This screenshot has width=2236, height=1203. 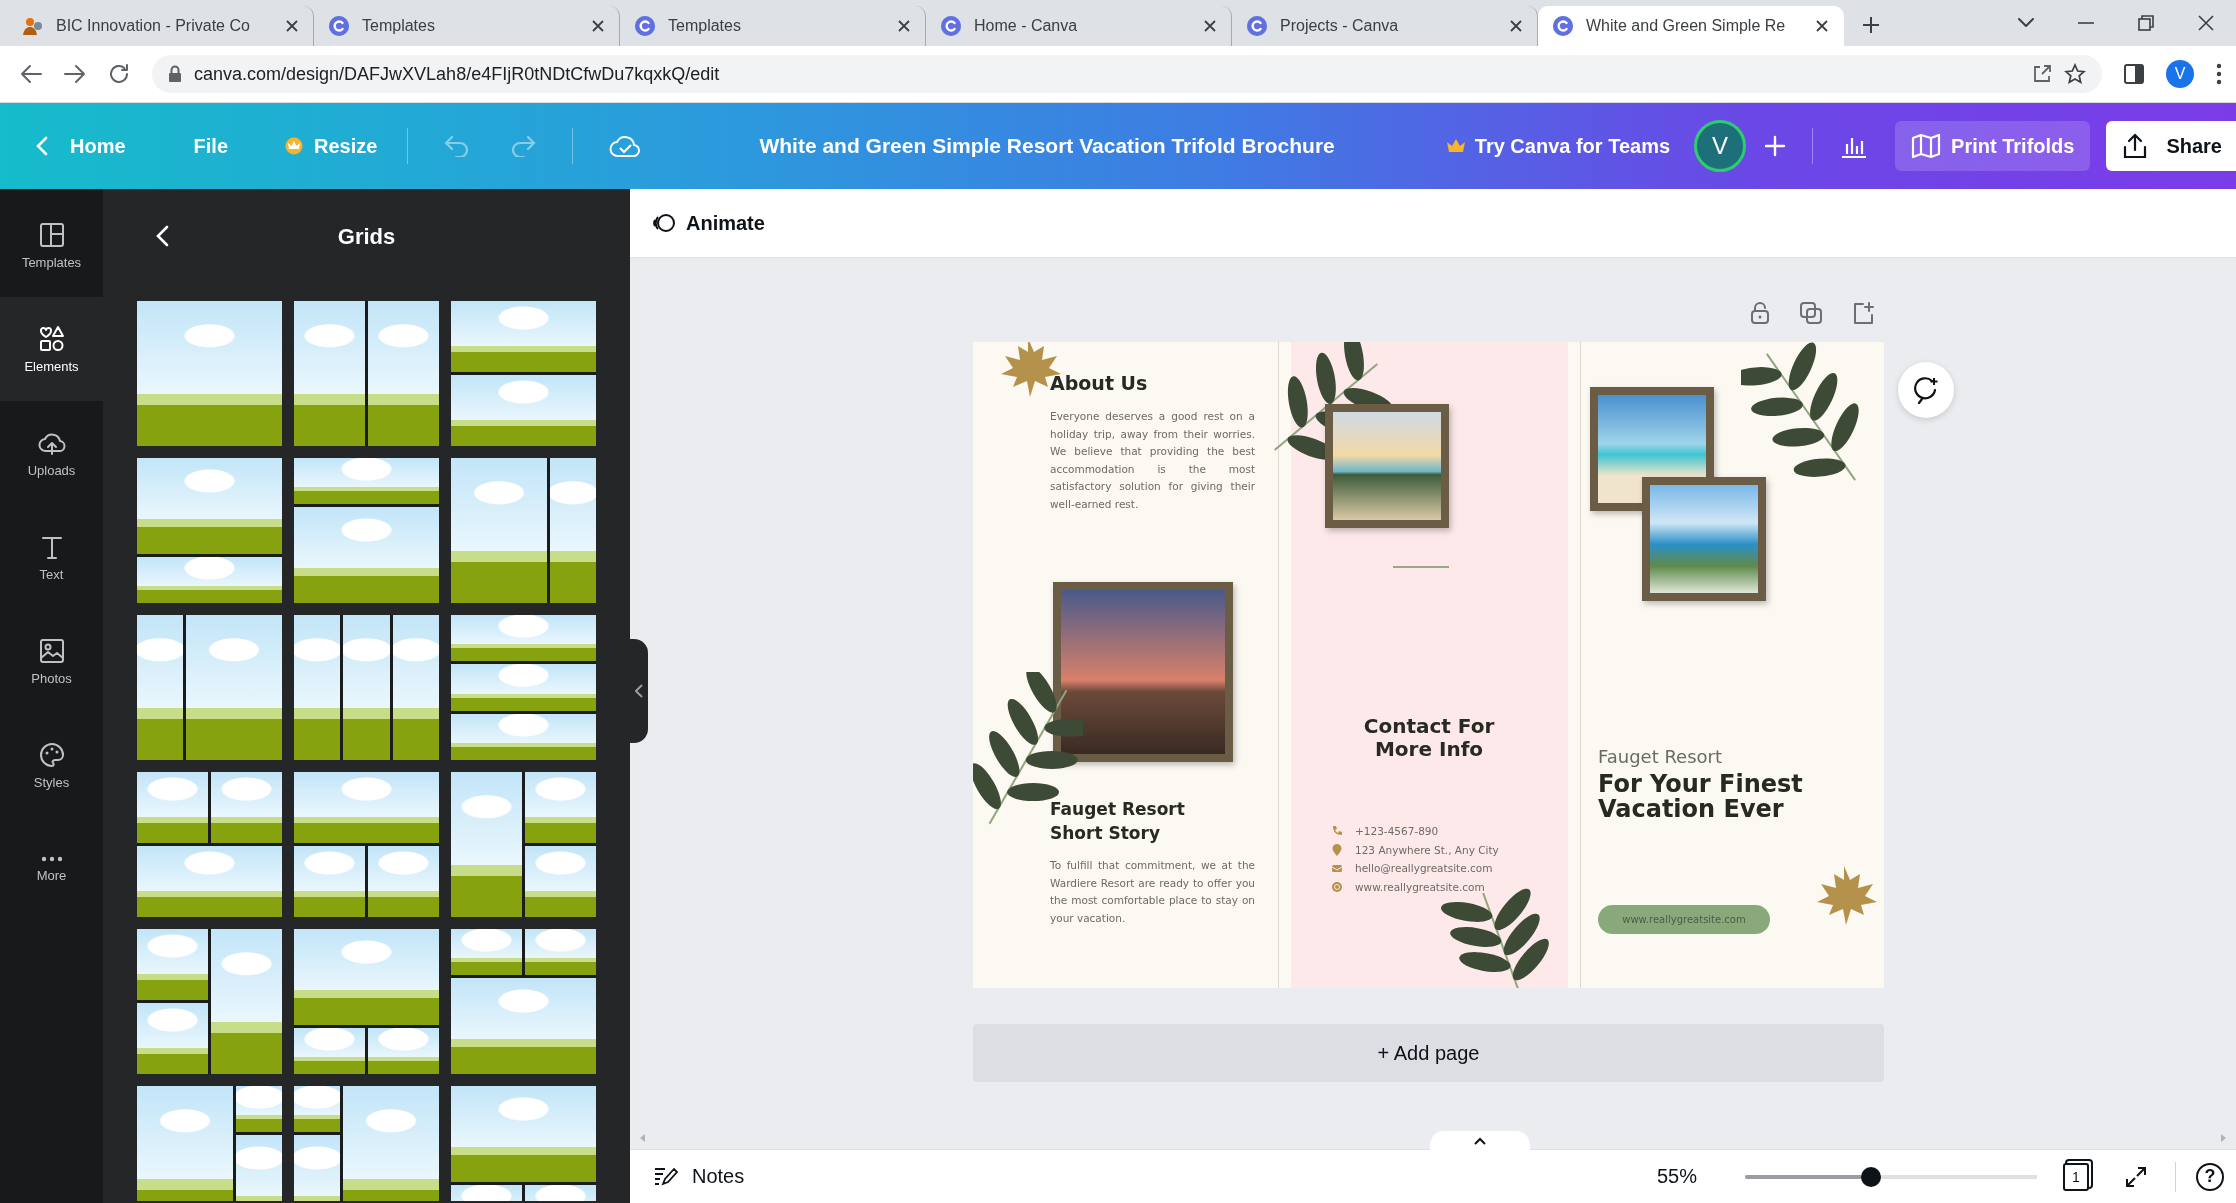 I want to click on paragraph: To fulfill that commitment, we at the Wardiere Resort are ready to offer you the most comfortable place to stay on your vacation., so click(x=1152, y=892).